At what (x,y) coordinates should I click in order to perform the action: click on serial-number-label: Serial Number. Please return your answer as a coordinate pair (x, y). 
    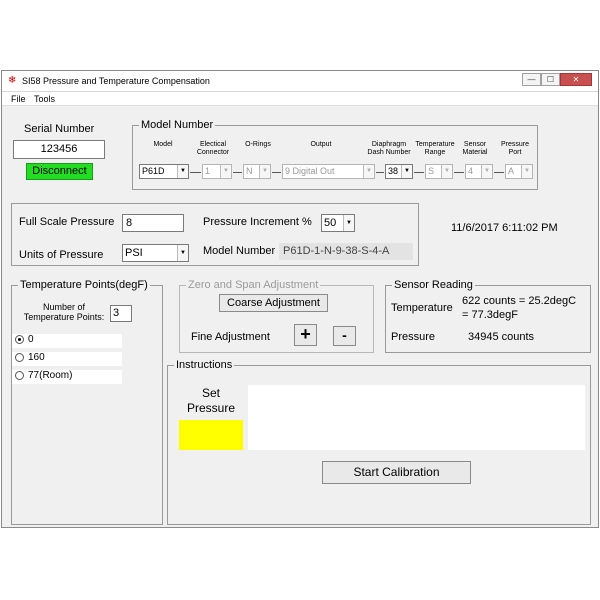
    Looking at the image, I should click on (59, 129).